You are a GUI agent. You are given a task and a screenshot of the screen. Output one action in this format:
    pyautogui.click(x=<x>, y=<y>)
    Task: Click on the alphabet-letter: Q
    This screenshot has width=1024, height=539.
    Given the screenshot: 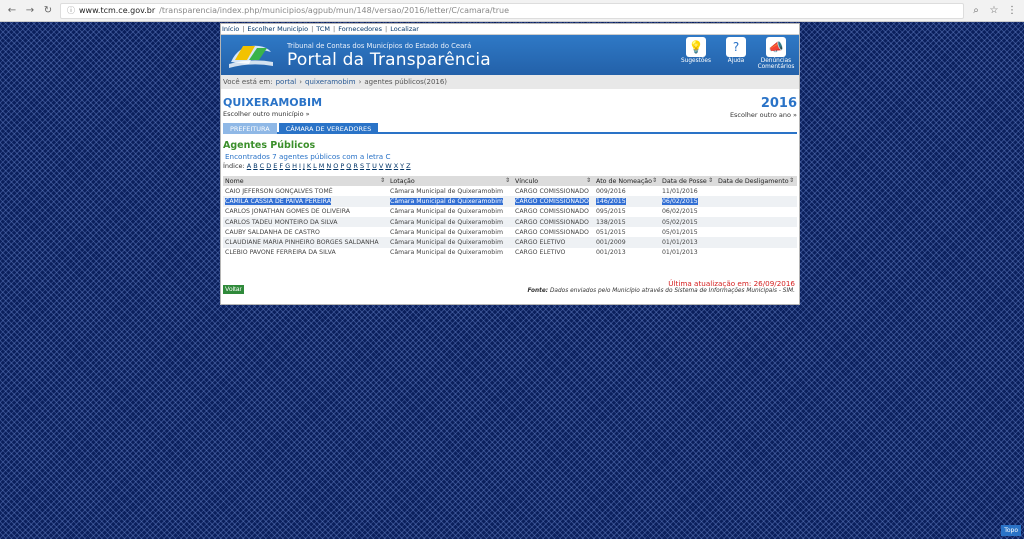 What is the action you would take?
    pyautogui.click(x=348, y=166)
    